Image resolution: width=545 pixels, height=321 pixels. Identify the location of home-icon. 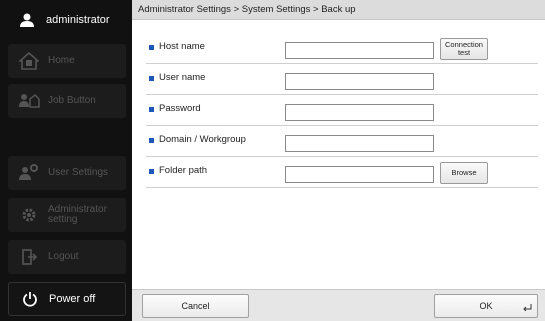
(29, 61).